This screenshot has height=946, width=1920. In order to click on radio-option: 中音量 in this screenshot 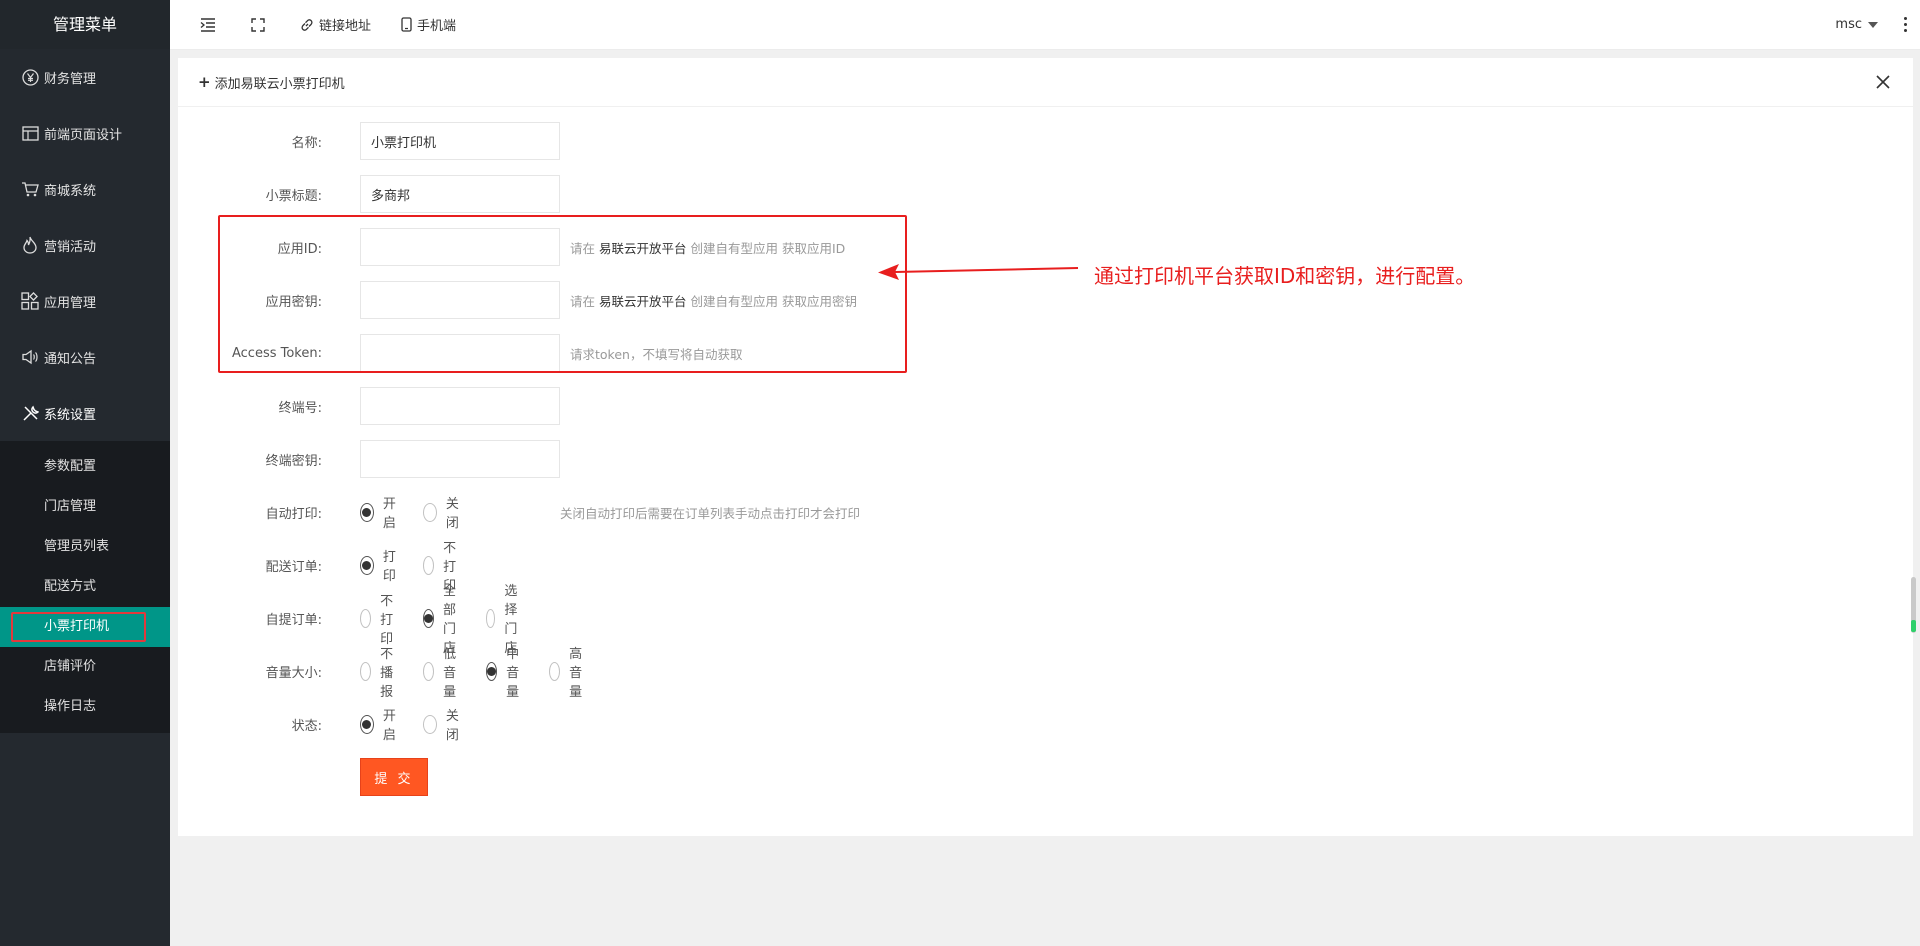, I will do `click(506, 671)`.